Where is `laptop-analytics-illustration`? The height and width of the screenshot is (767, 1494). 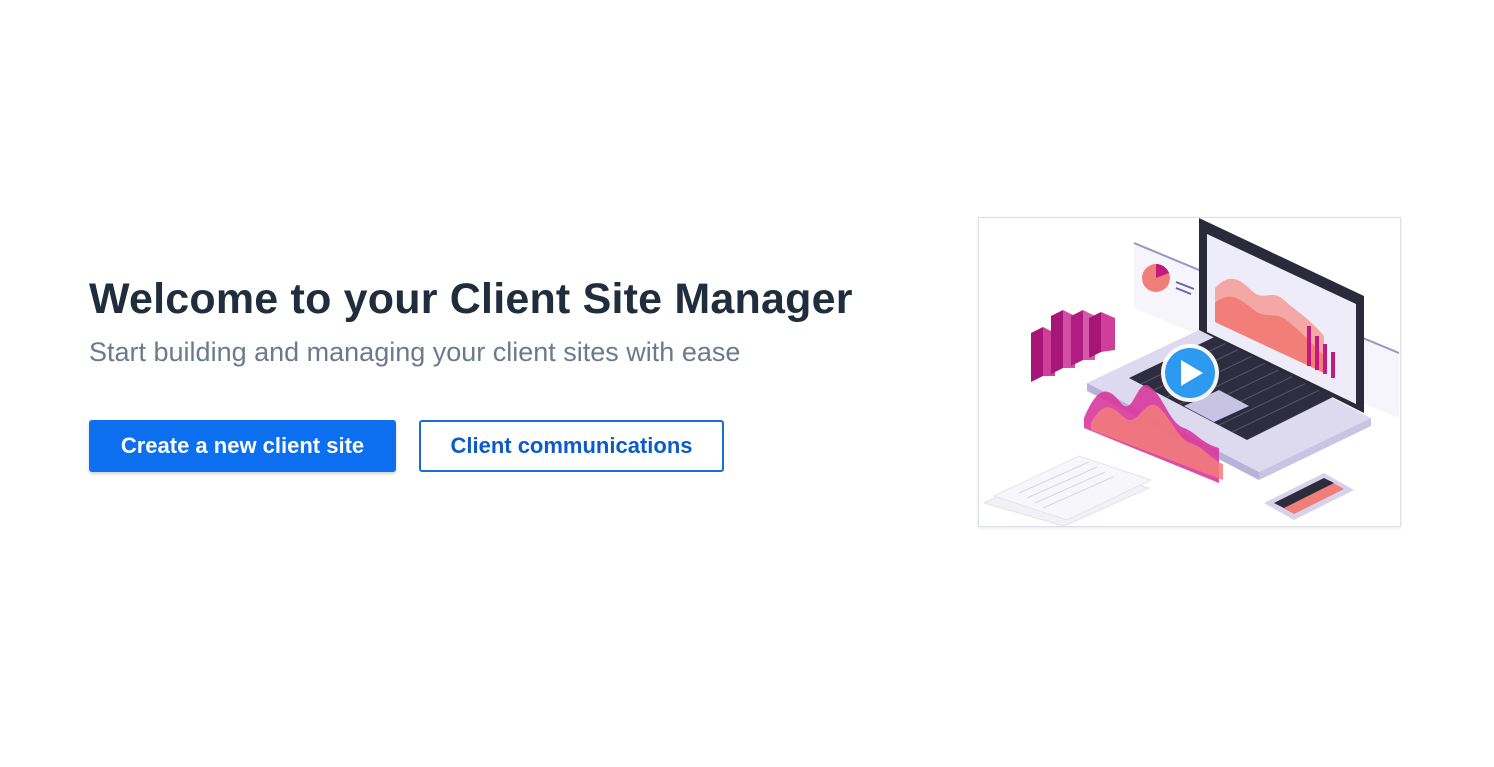 laptop-analytics-illustration is located at coordinates (1191, 372).